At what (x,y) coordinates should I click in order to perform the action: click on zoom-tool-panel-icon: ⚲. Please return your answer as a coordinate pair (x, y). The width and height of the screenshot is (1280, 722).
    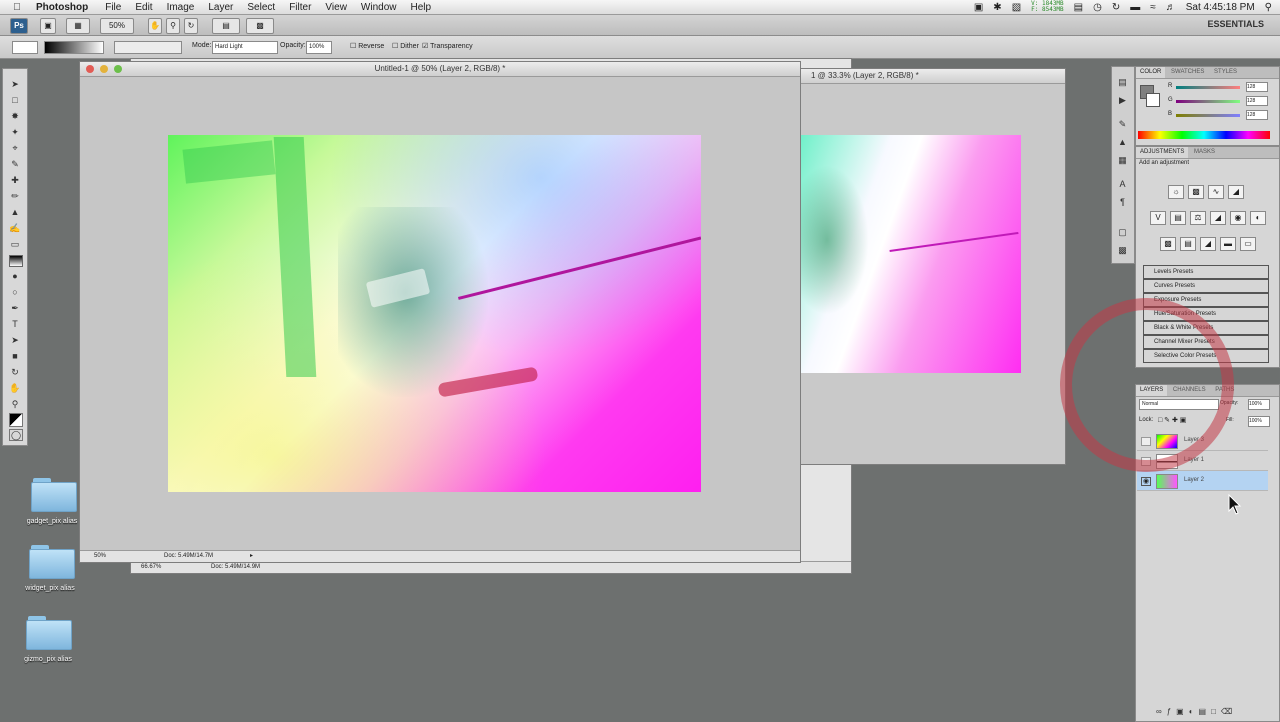
    Looking at the image, I should click on (15, 404).